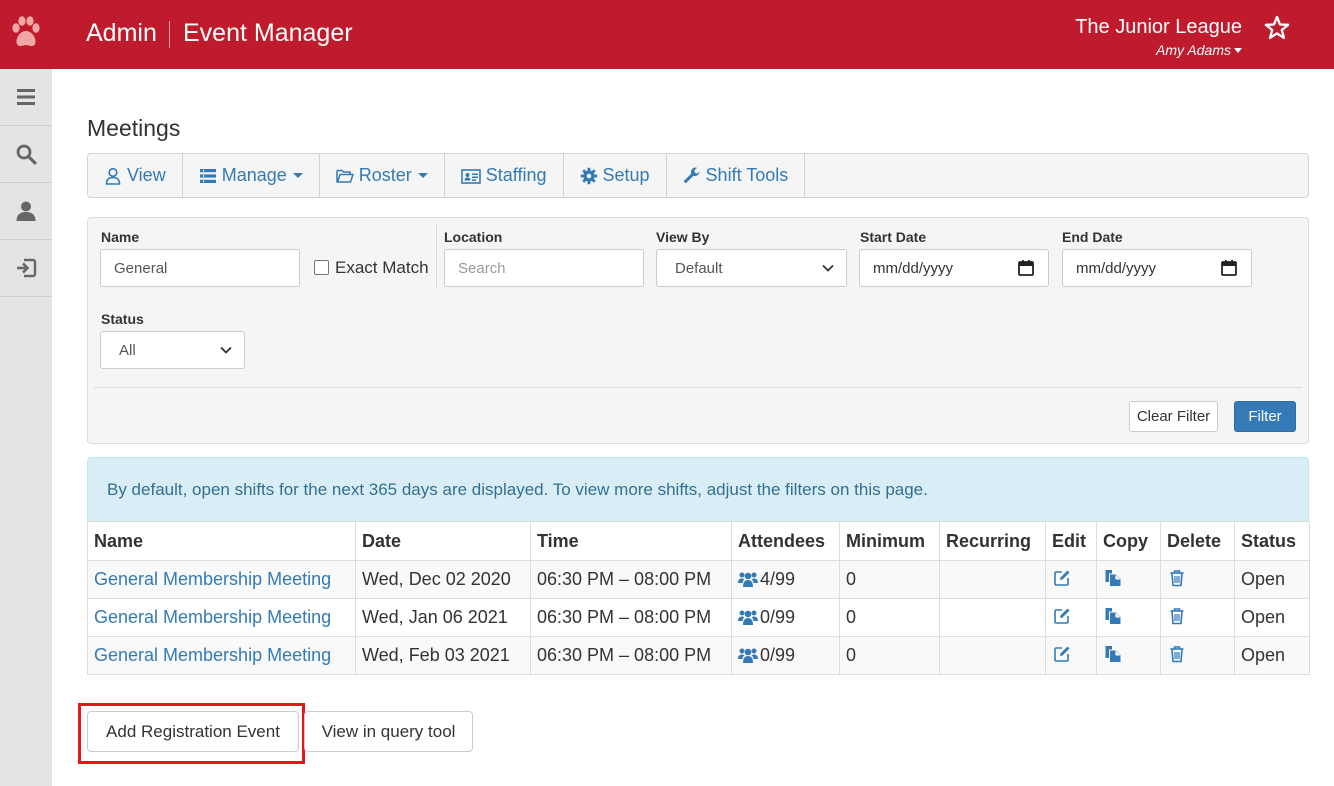 The height and width of the screenshot is (786, 1334). Describe the element at coordinates (631, 541) in the screenshot. I see `column-header-time: Time` at that location.